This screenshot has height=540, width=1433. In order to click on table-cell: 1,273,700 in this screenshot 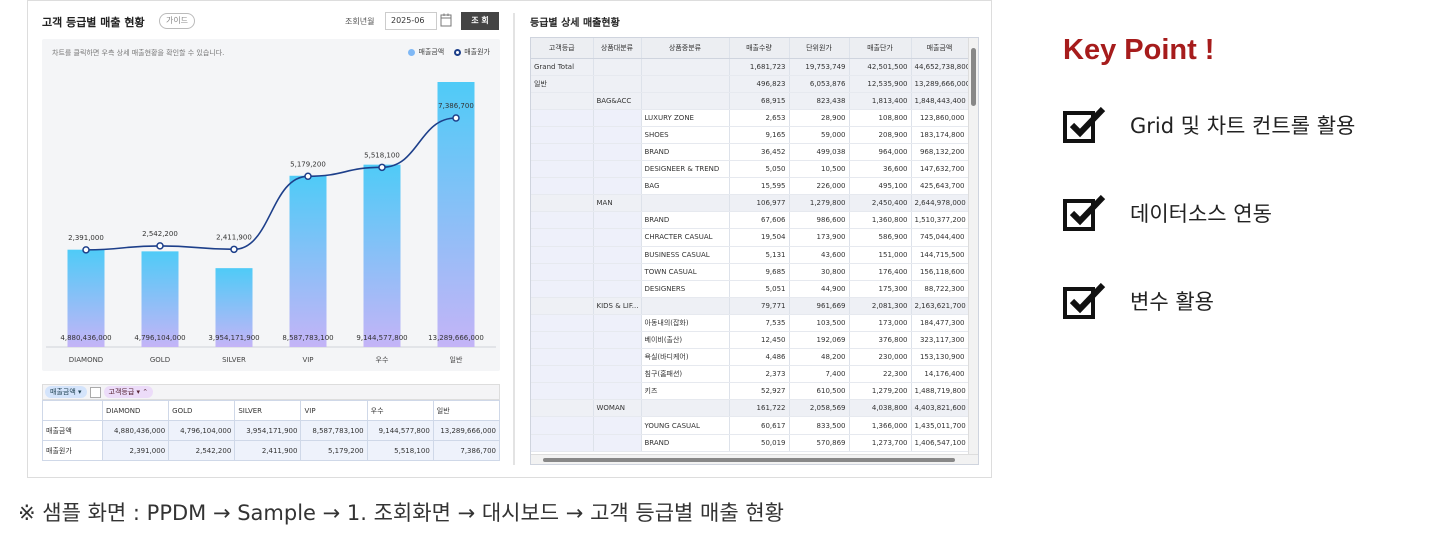, I will do `click(880, 443)`.